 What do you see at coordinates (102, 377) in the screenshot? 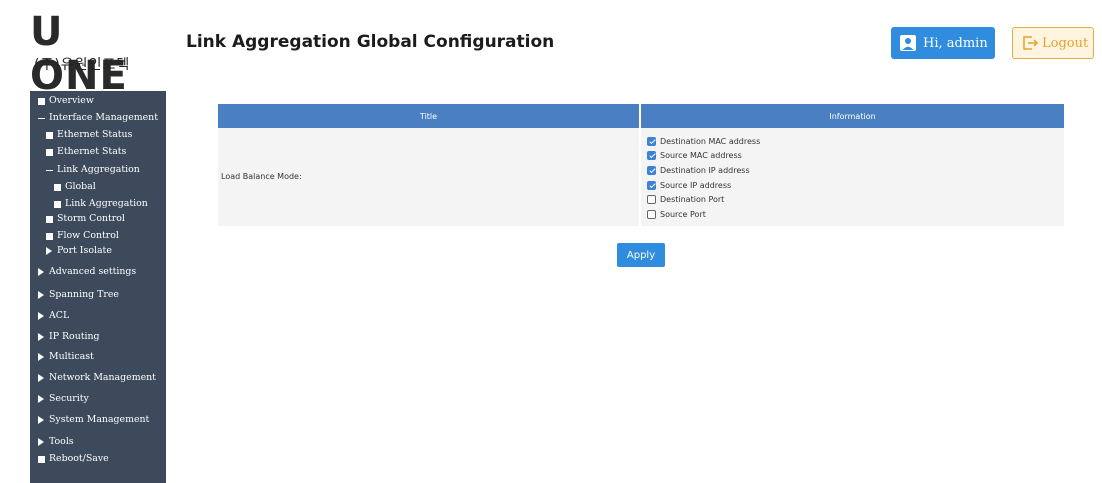
I see `sidebar-item-label: Network Management` at bounding box center [102, 377].